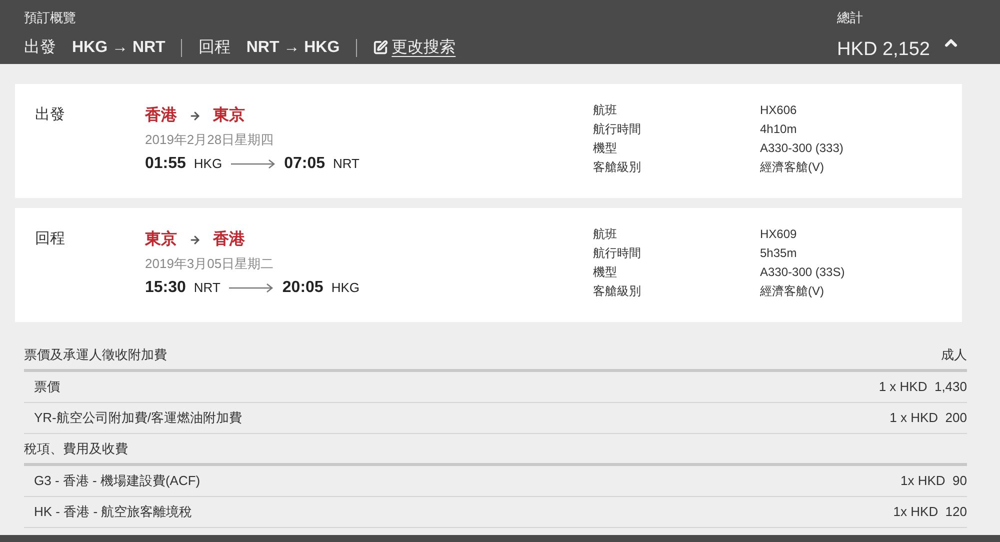 Image resolution: width=1000 pixels, height=542 pixels. I want to click on fee-amount: 1 x HKD 1,430, so click(922, 387).